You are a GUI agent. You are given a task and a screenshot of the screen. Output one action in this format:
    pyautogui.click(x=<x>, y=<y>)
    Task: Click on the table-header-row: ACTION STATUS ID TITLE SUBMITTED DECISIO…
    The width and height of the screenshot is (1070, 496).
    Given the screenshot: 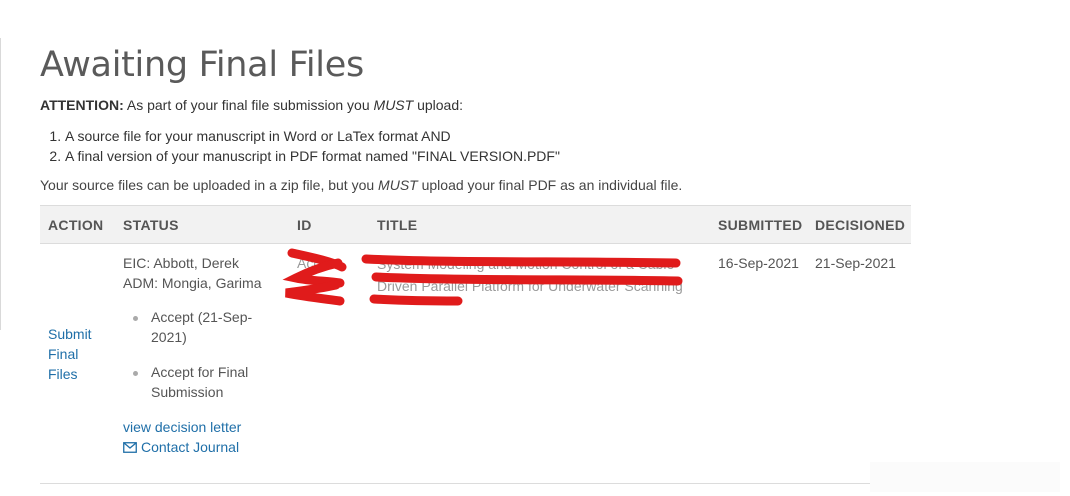 What is the action you would take?
    pyautogui.click(x=475, y=224)
    